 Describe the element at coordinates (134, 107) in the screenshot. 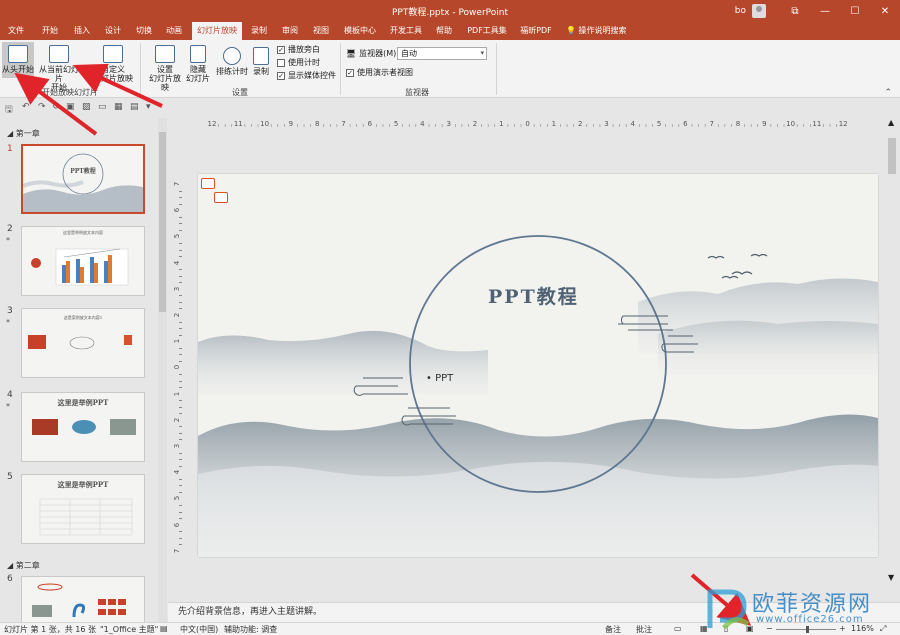

I see `textbox-icon: ▤` at that location.